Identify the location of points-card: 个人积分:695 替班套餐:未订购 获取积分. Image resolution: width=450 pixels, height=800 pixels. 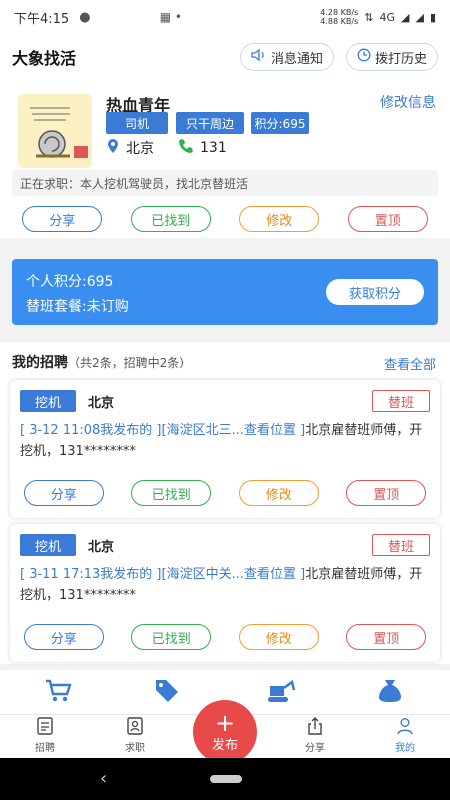
(225, 292).